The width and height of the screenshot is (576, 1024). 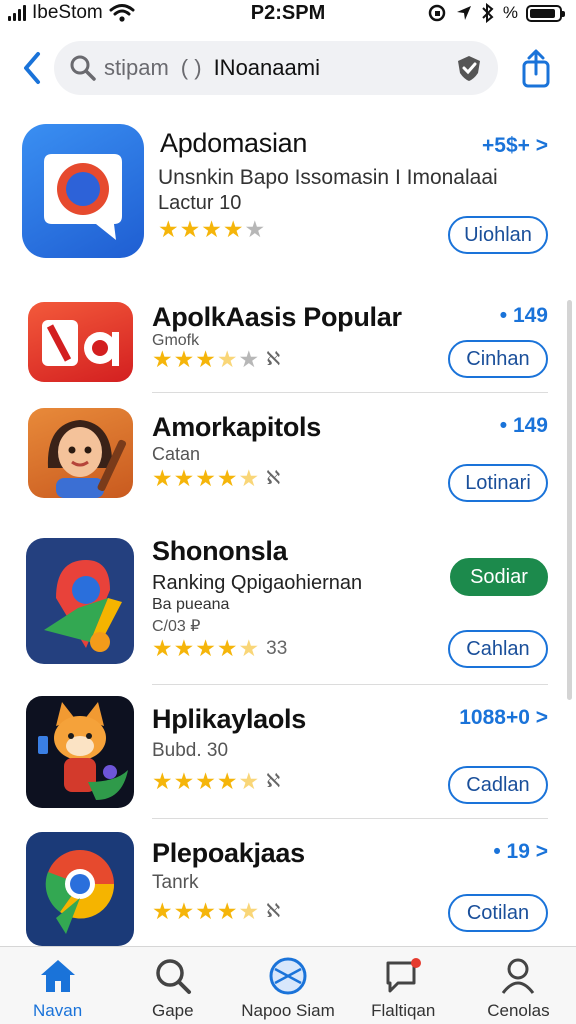 What do you see at coordinates (518, 976) in the screenshot?
I see `person-icon` at bounding box center [518, 976].